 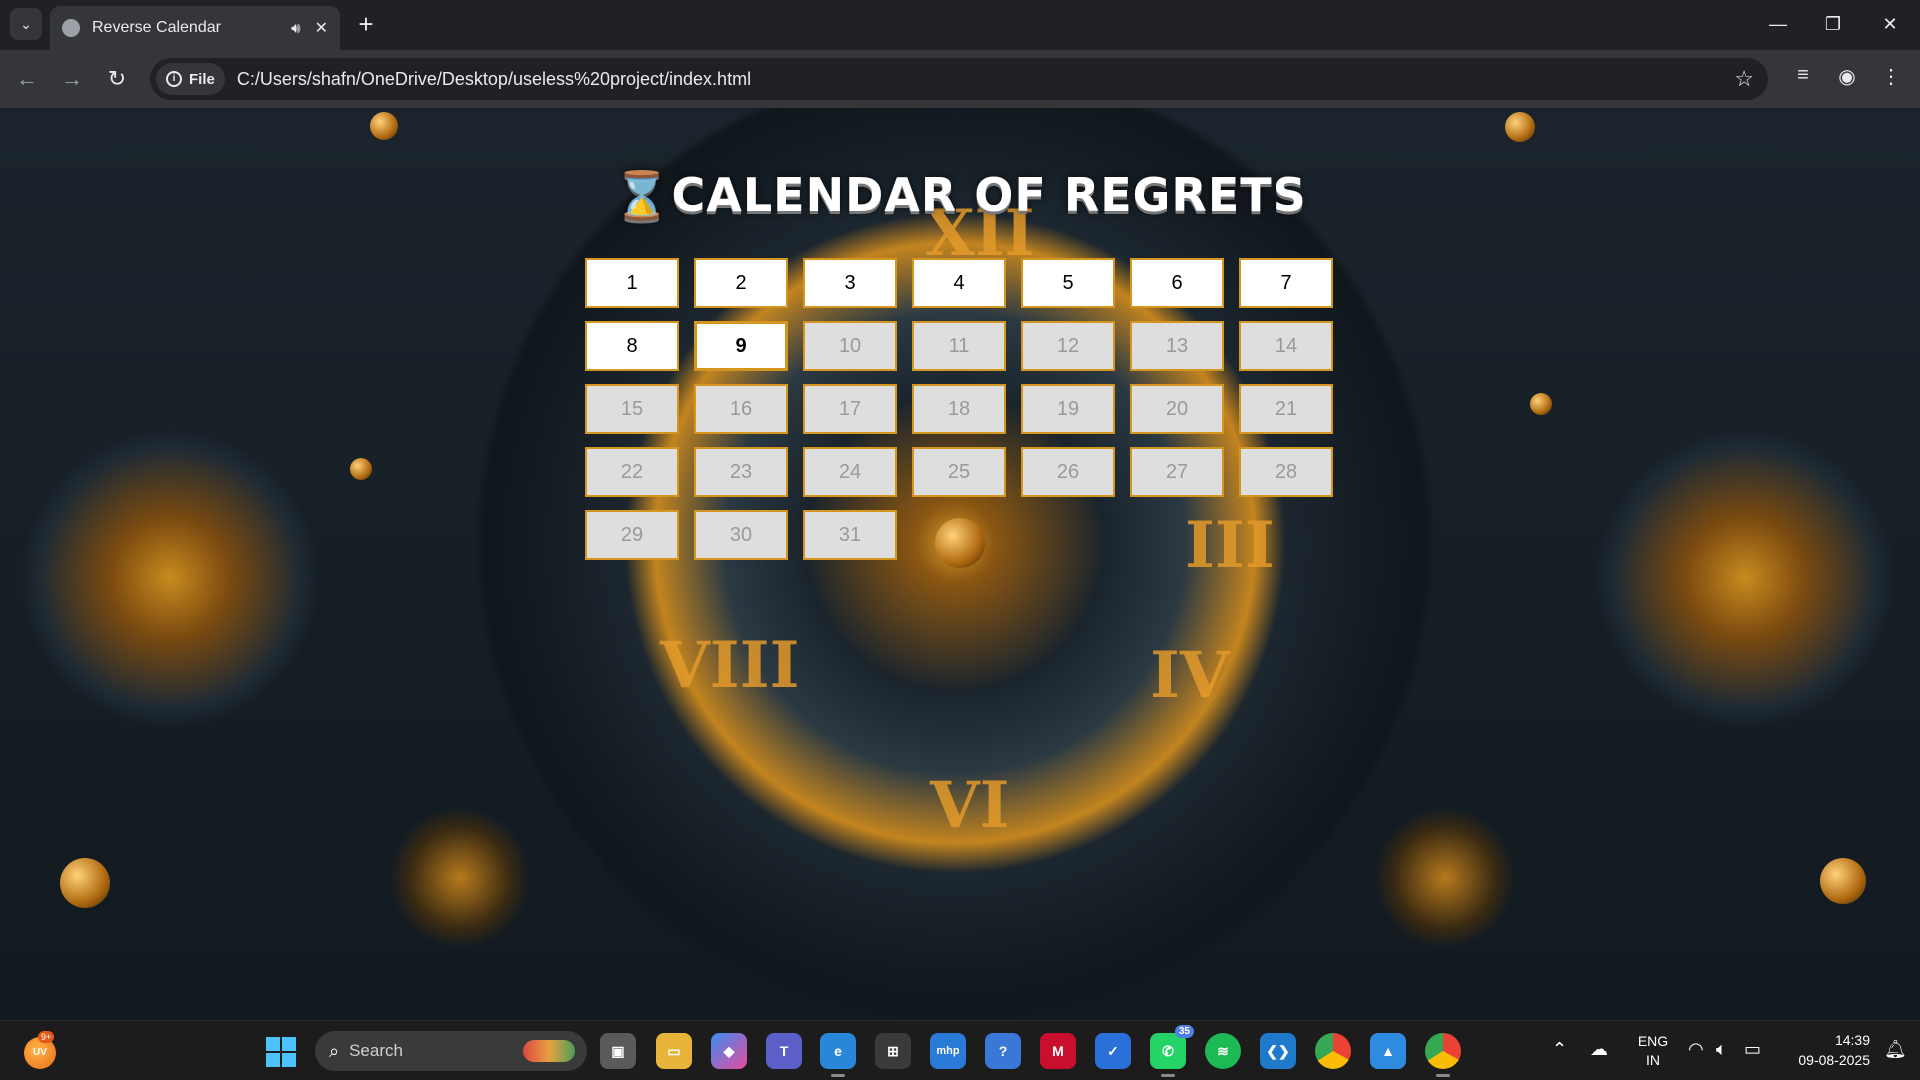 What do you see at coordinates (632, 283) in the screenshot?
I see `day-cell-past: 1` at bounding box center [632, 283].